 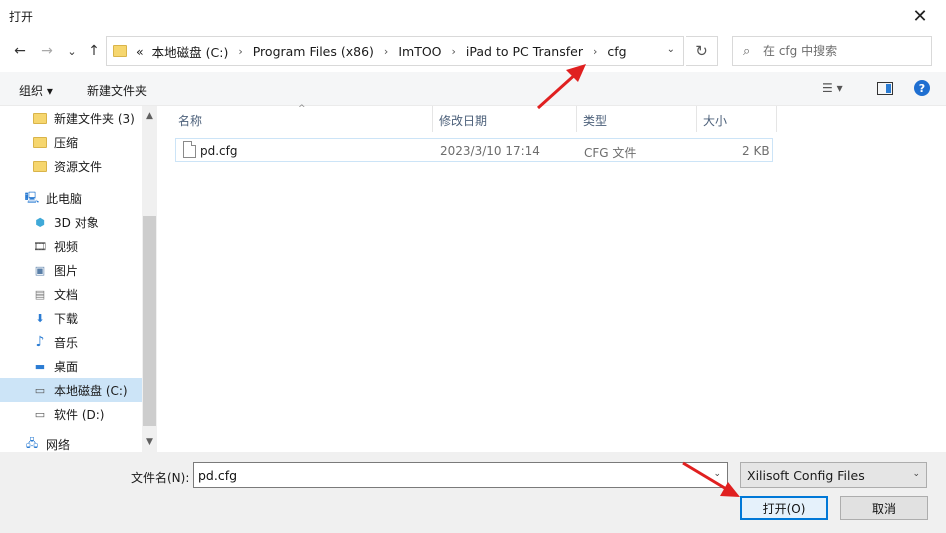 I want to click on sidebar-item-local-disk-c: ▭ 本地磁盘 (C:), so click(x=71, y=390).